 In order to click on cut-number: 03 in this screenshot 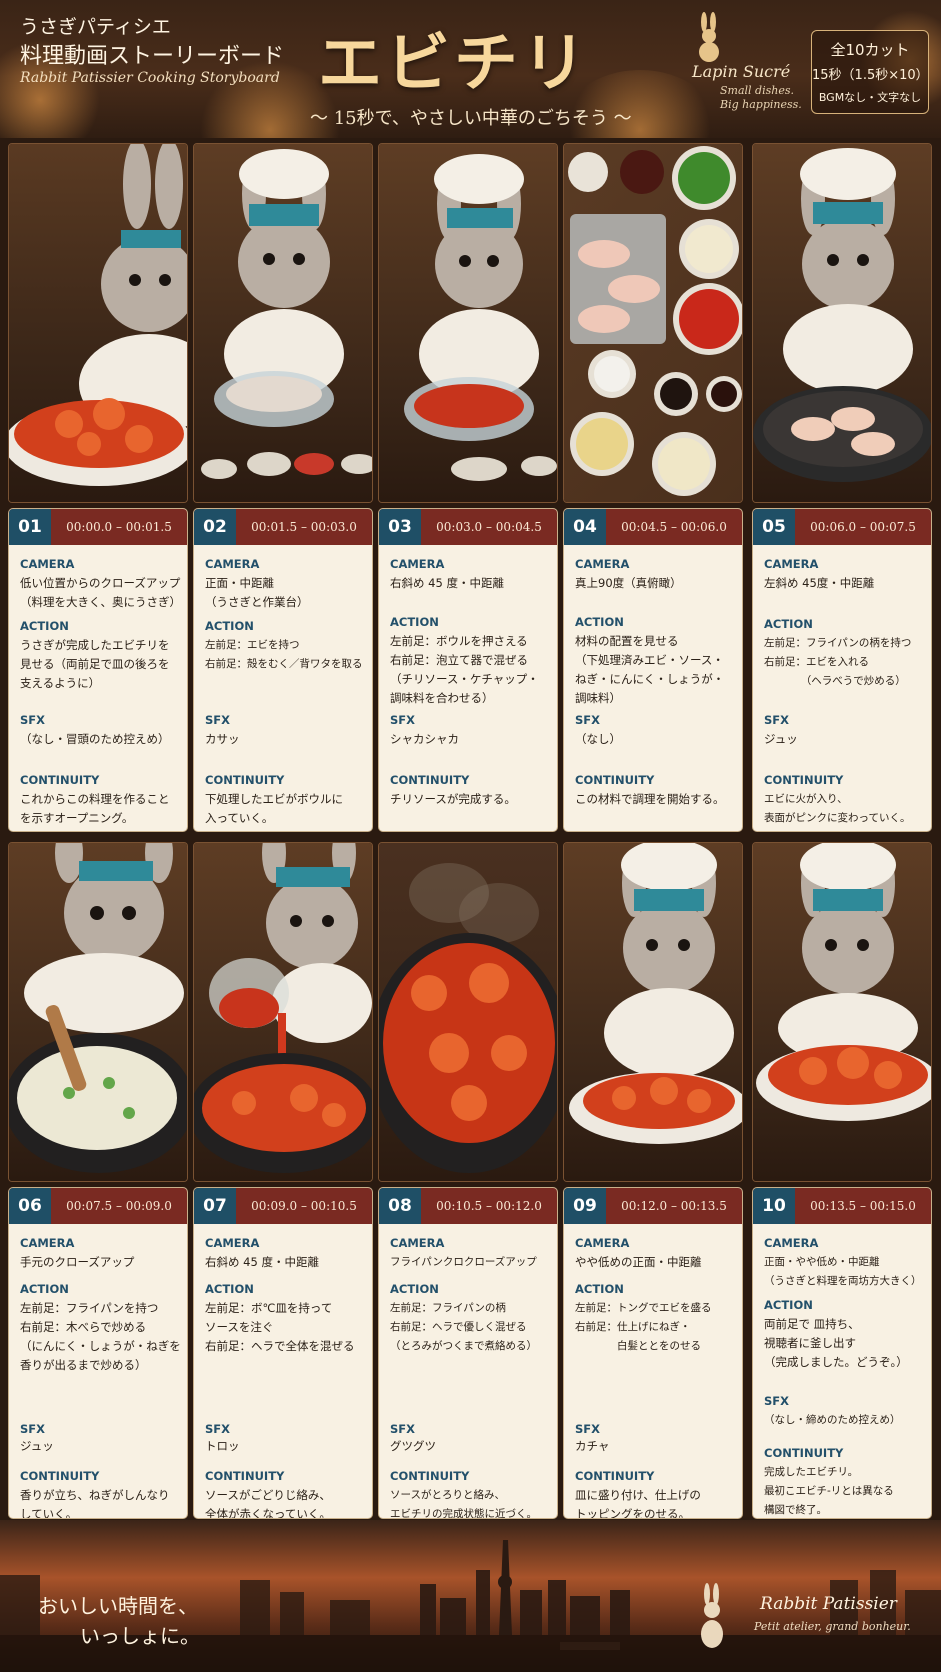, I will do `click(400, 527)`.